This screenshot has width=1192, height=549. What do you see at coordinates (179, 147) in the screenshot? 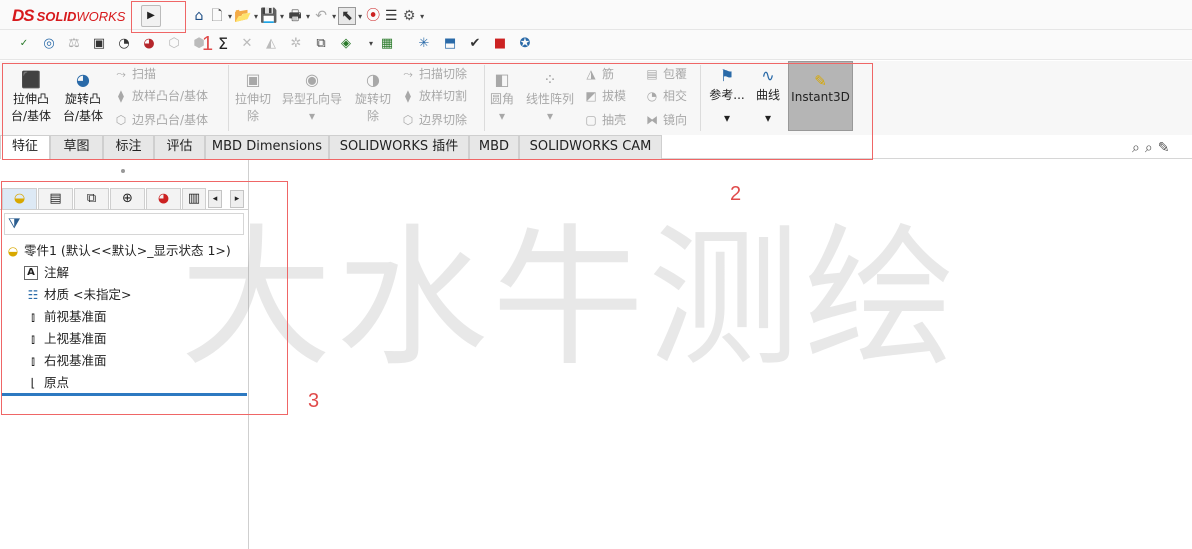
I see `tab-evaluate: 评估` at bounding box center [179, 147].